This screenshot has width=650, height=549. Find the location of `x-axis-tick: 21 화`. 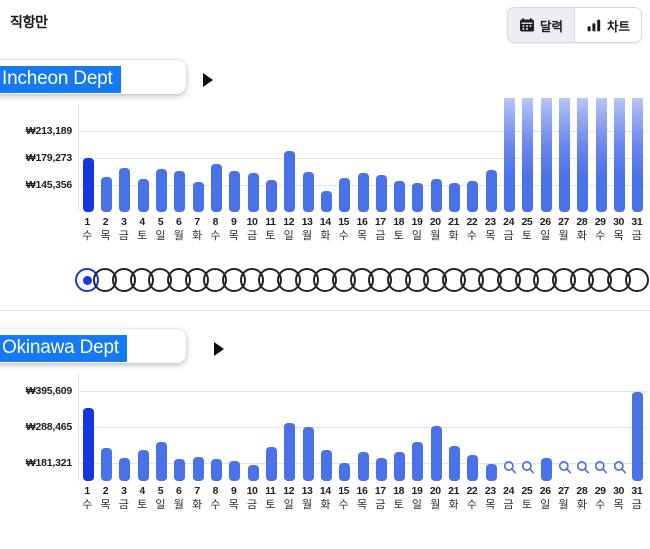

x-axis-tick: 21 화 is located at coordinates (454, 230).